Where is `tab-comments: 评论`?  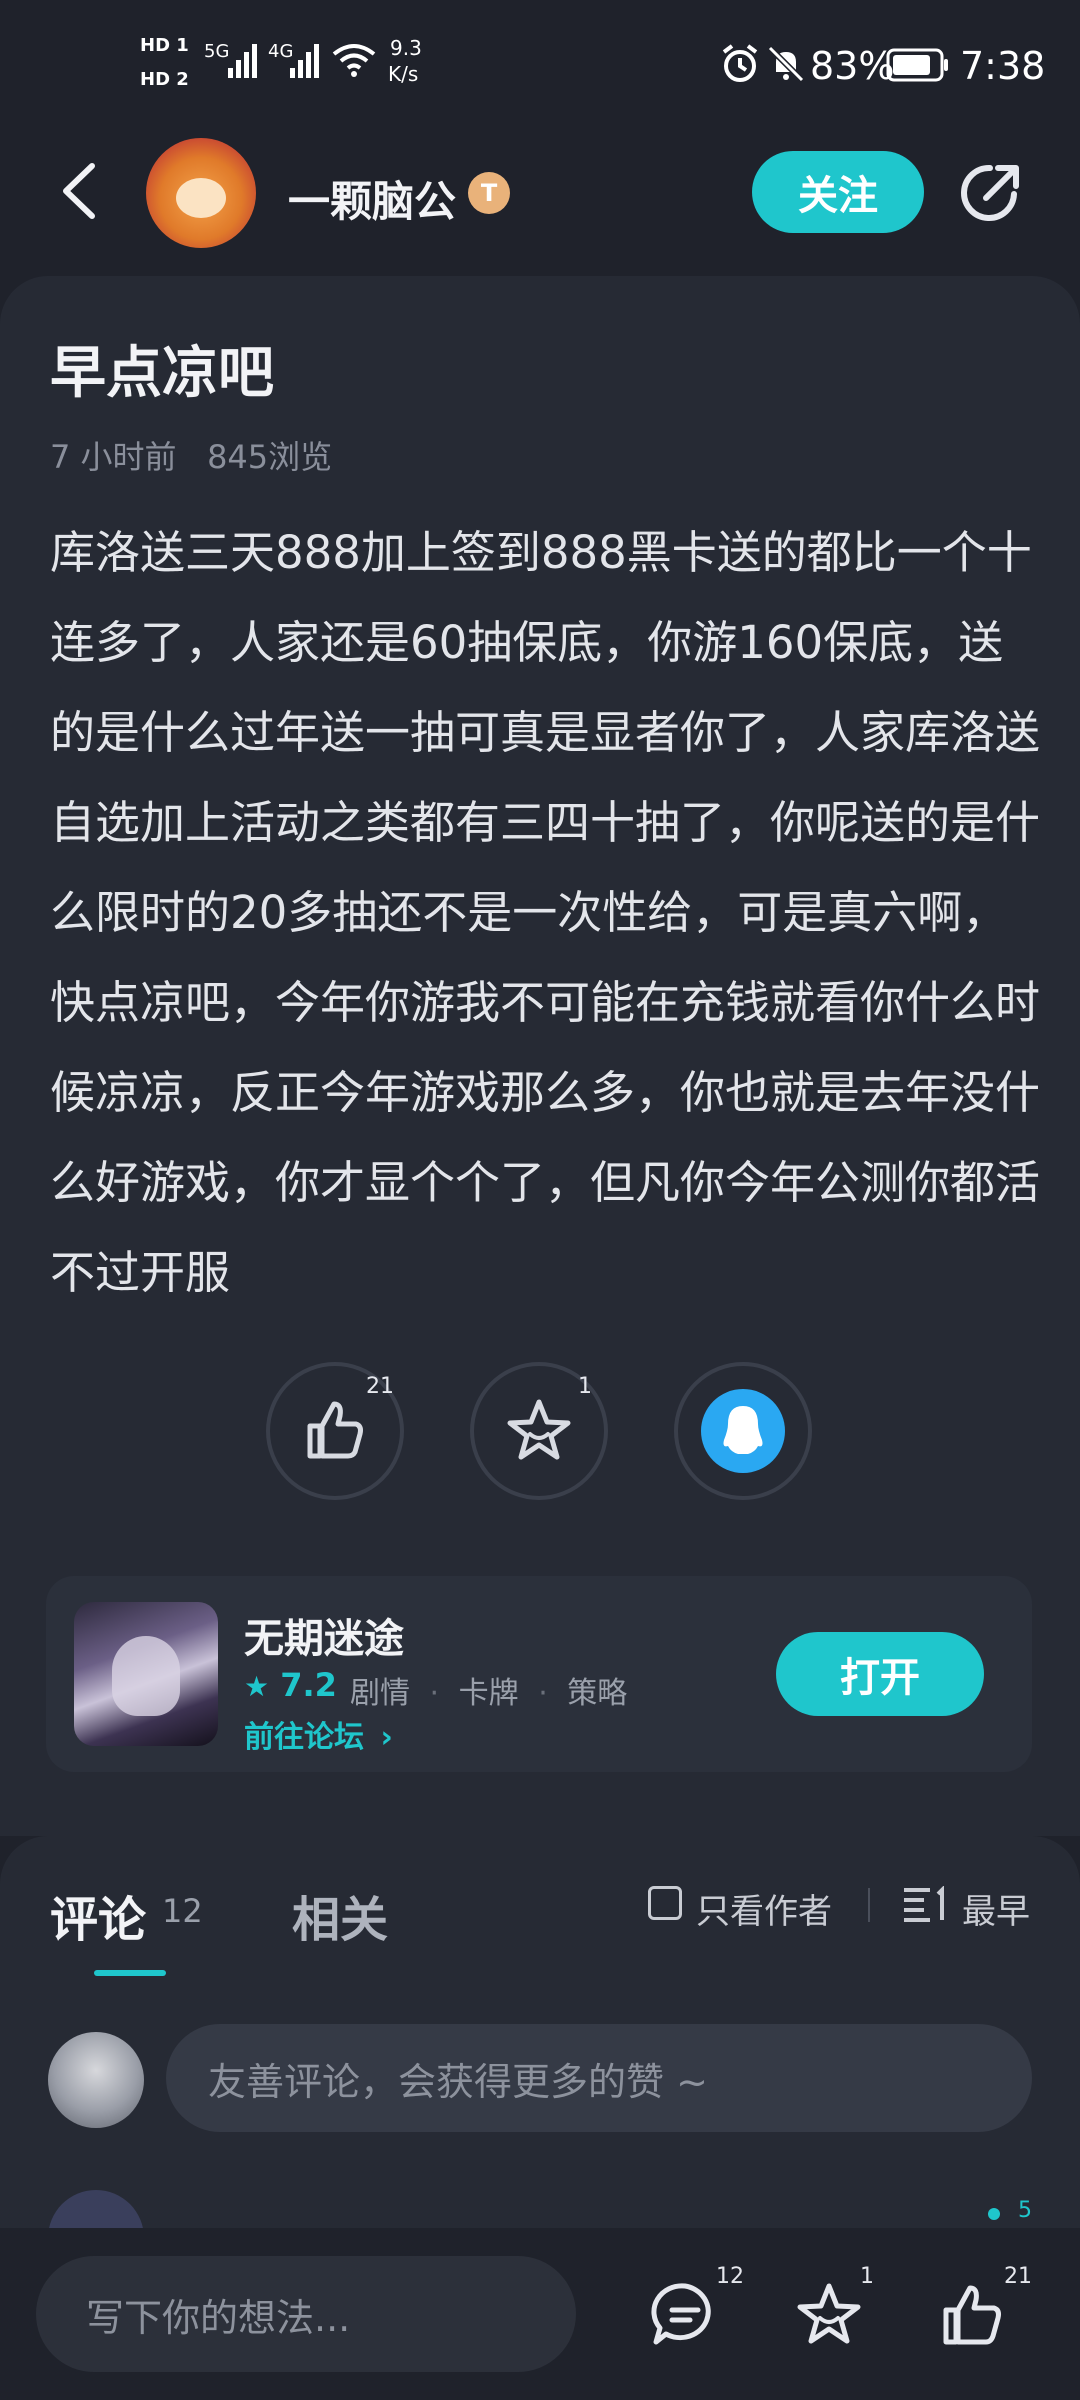 tab-comments: 评论 is located at coordinates (98, 1915).